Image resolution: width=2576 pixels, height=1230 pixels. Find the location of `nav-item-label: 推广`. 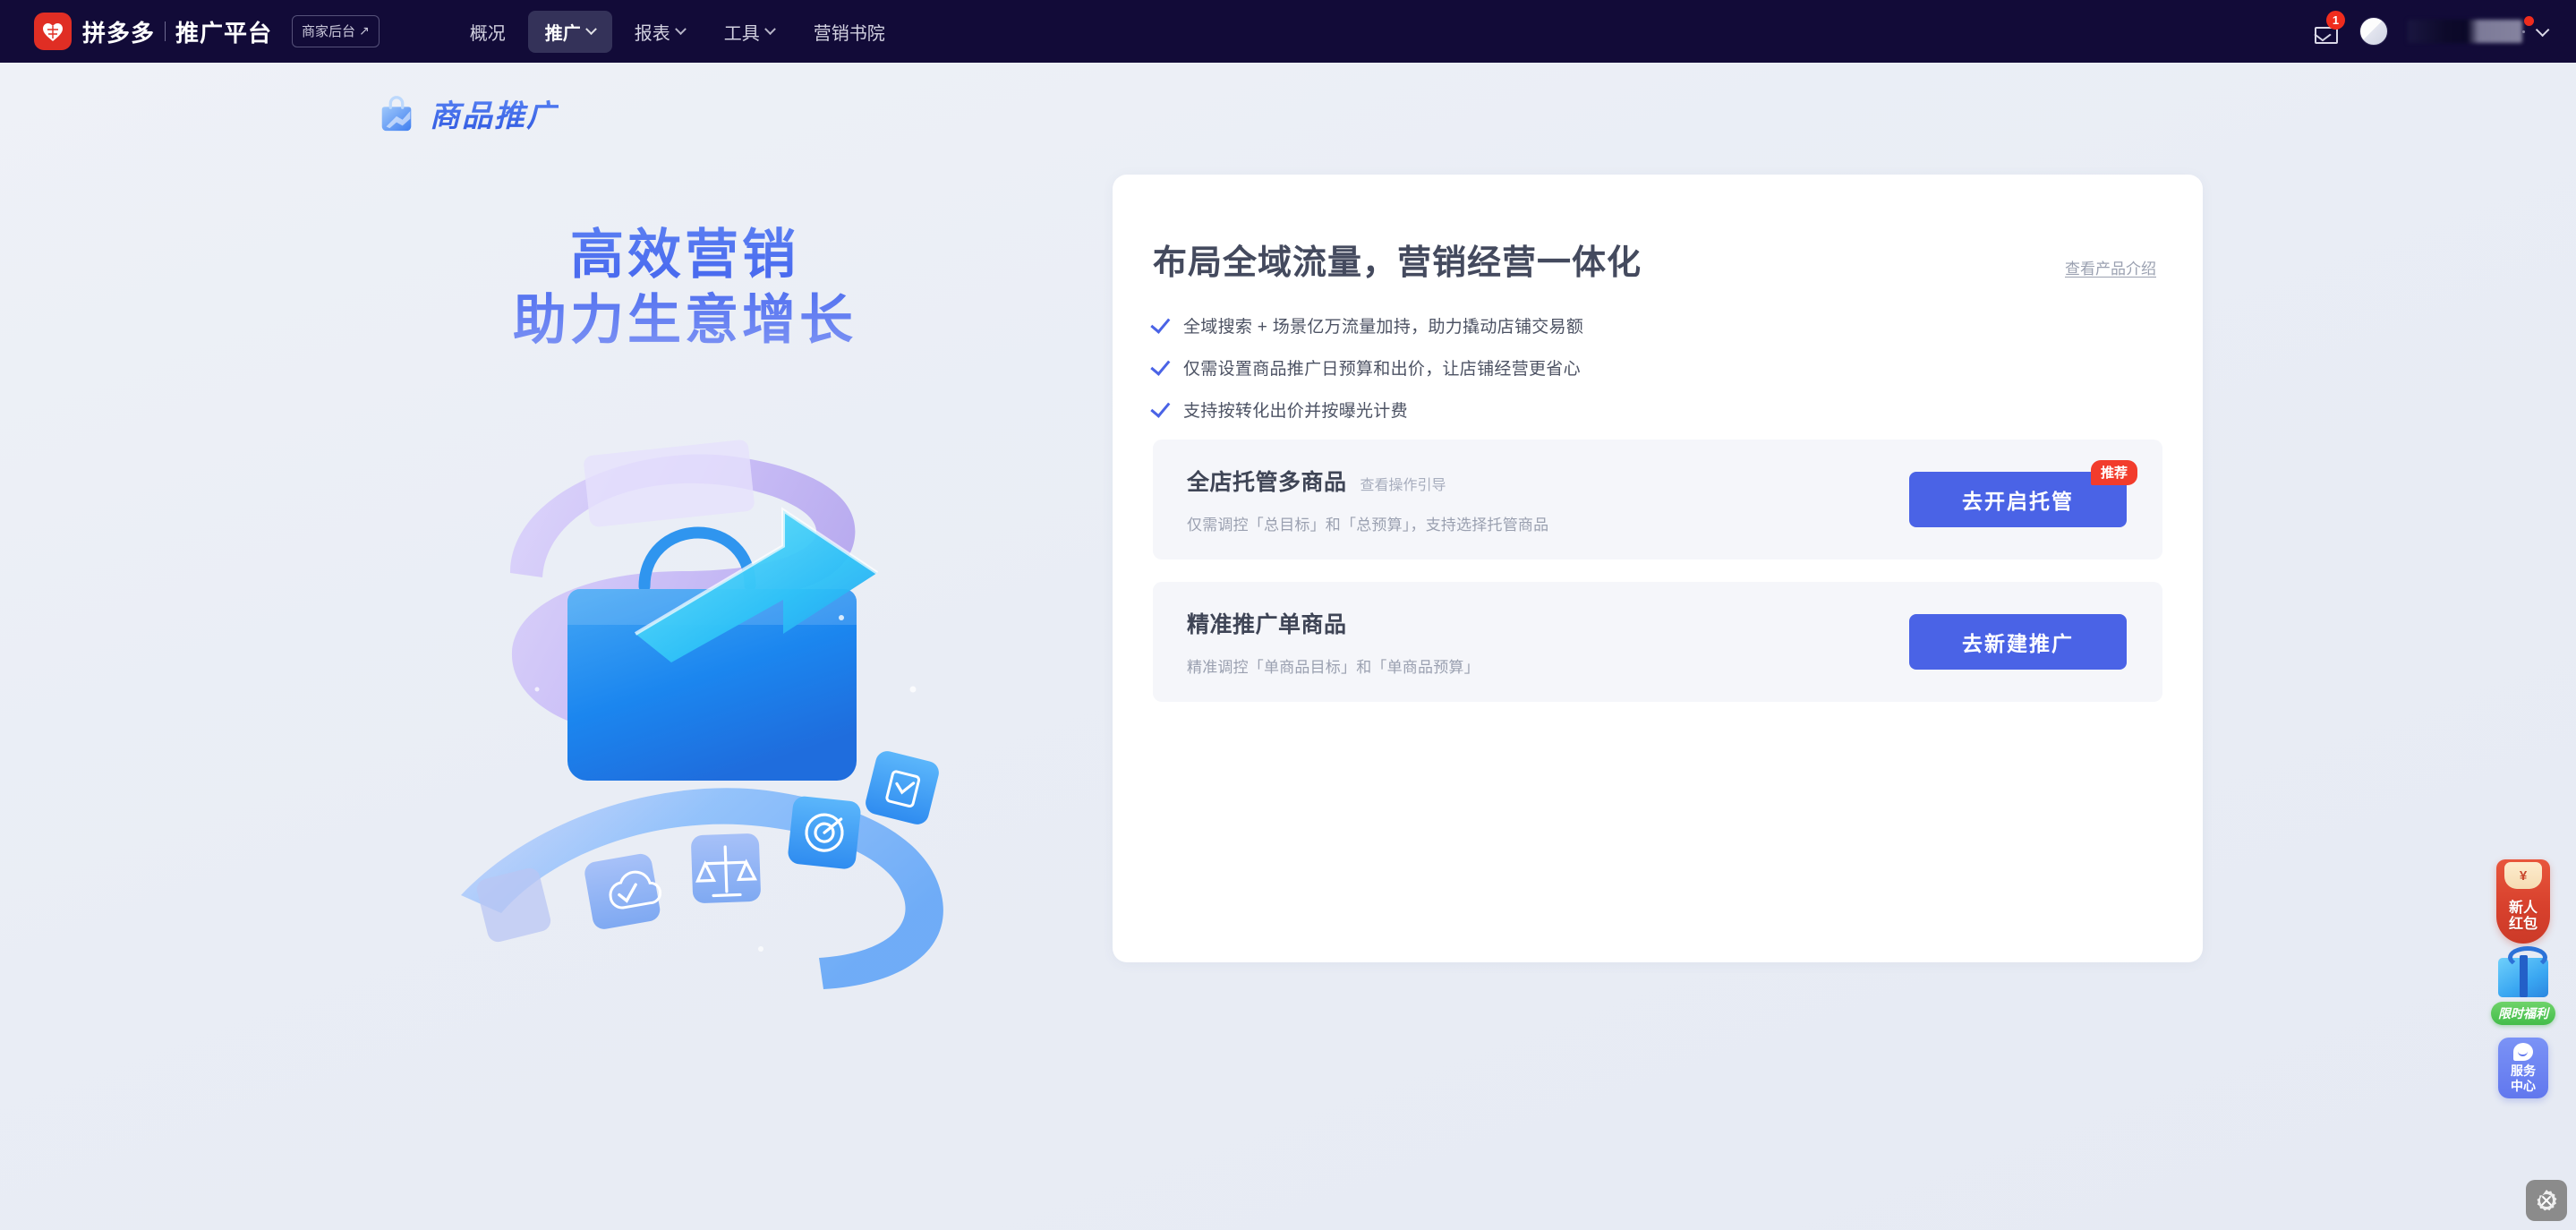

nav-item-label: 推广 is located at coordinates (562, 33).